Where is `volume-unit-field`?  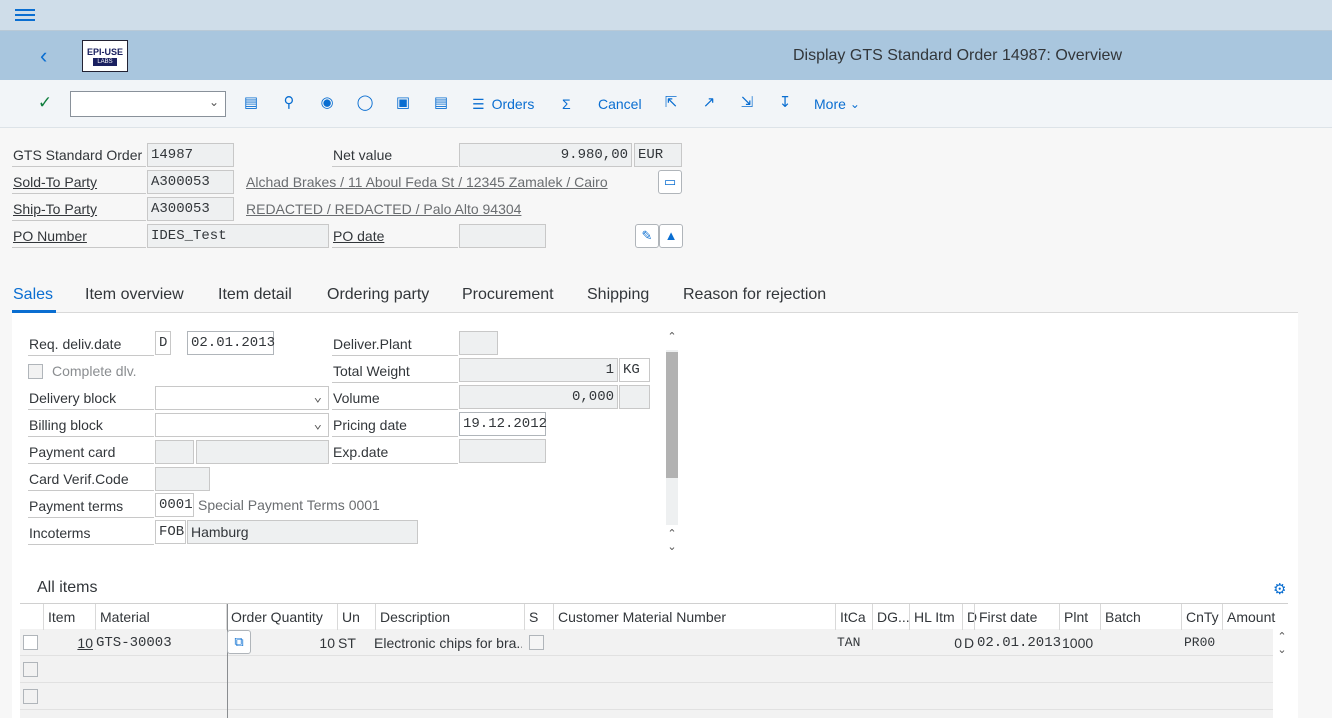
volume-unit-field is located at coordinates (634, 397).